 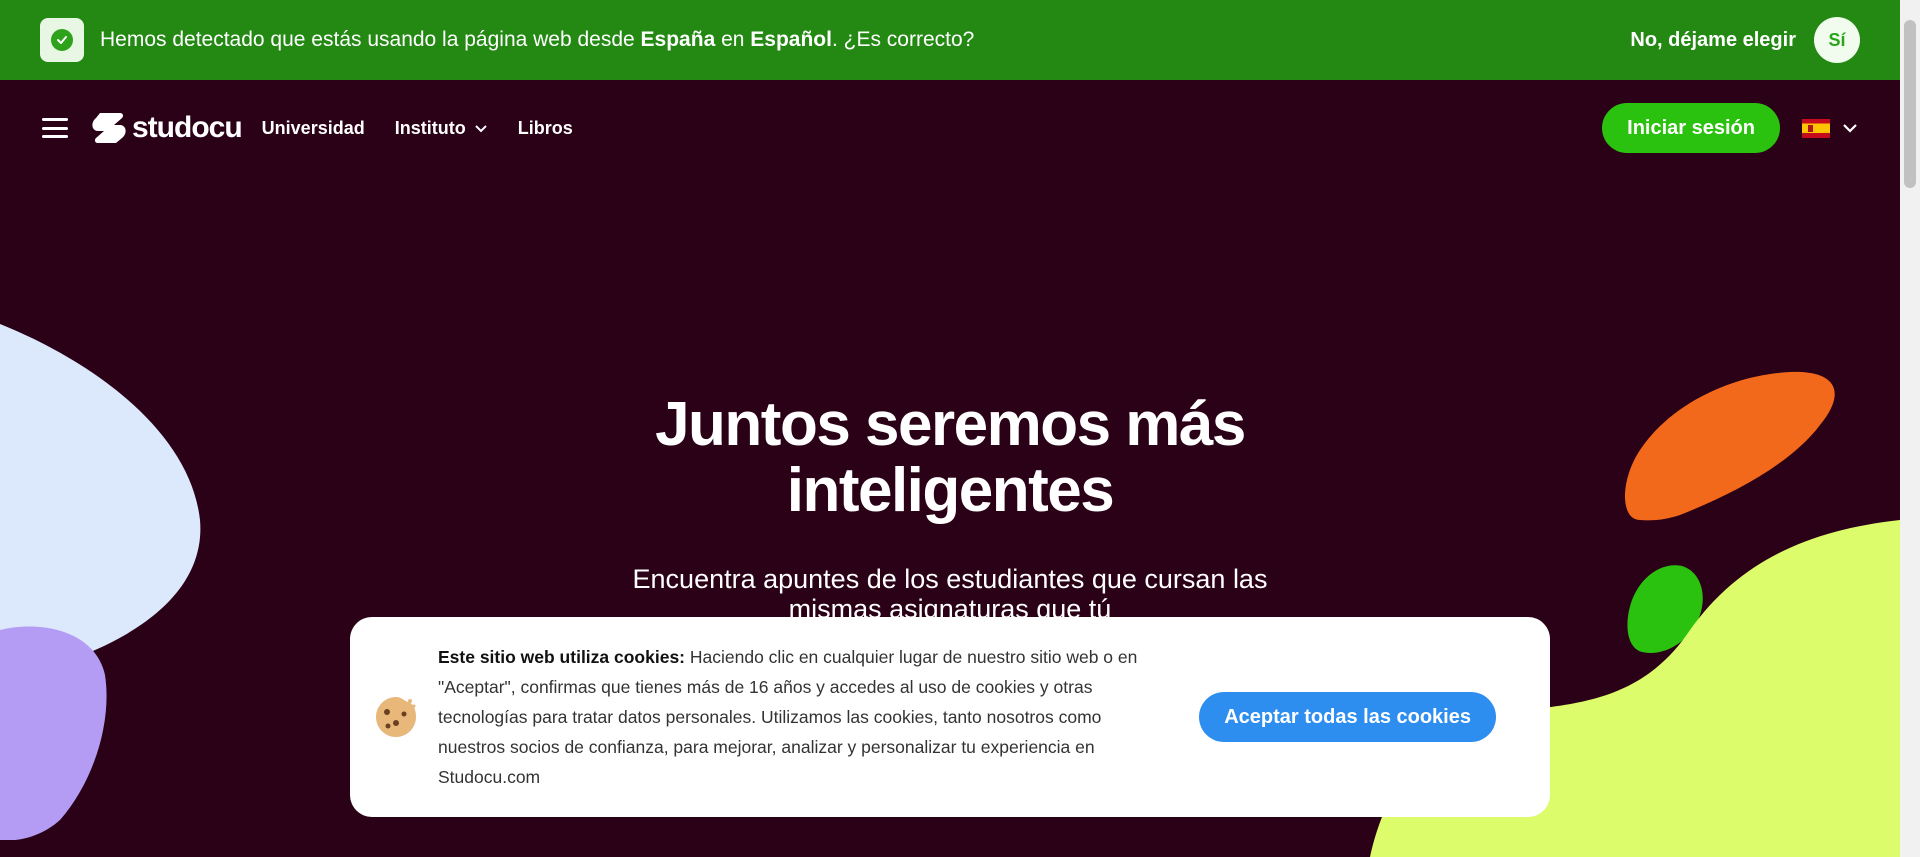 I want to click on studocu-logo: studocu, so click(x=166, y=128).